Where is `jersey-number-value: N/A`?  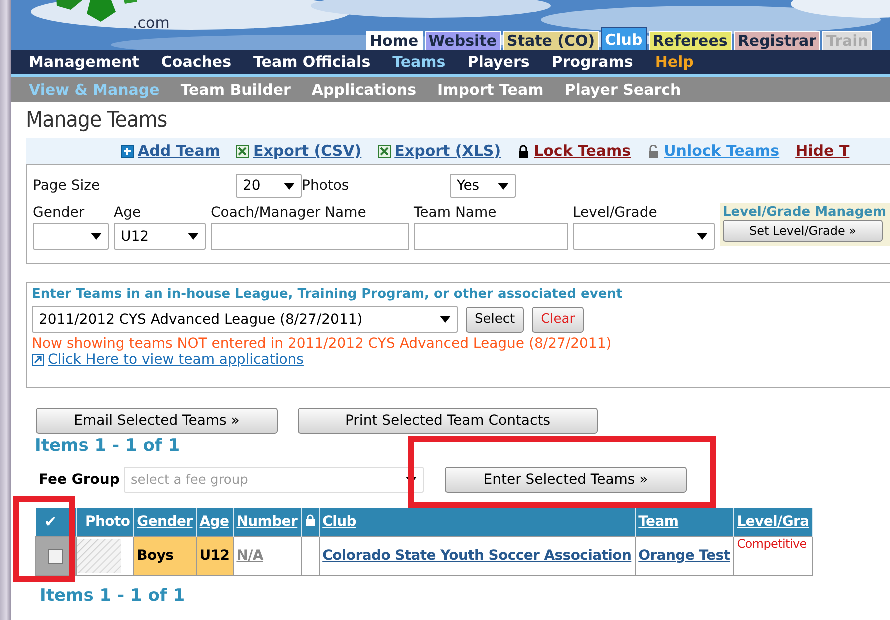 jersey-number-value: N/A is located at coordinates (250, 556).